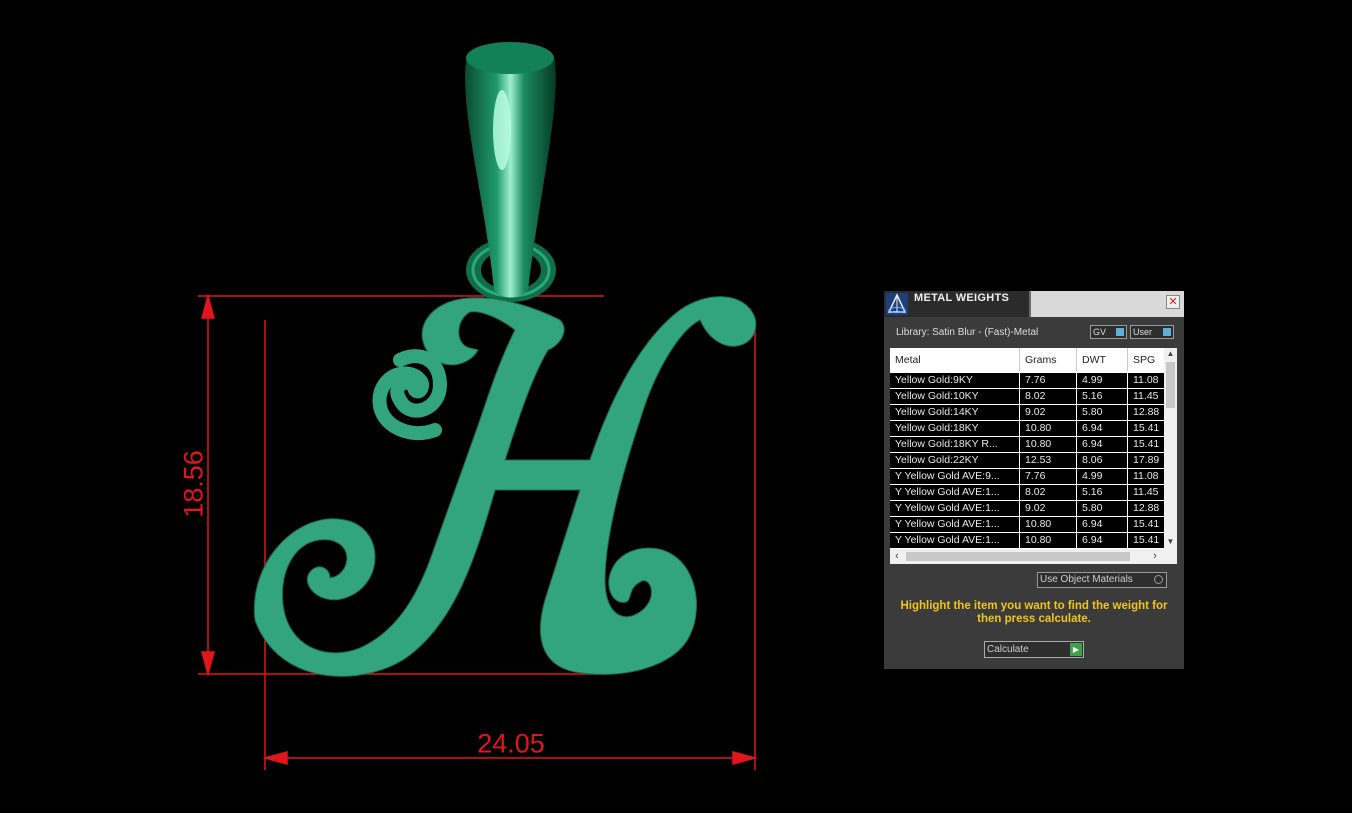 The width and height of the screenshot is (1352, 813). What do you see at coordinates (1102, 359) in the screenshot?
I see `column-header-dwt: DWT` at bounding box center [1102, 359].